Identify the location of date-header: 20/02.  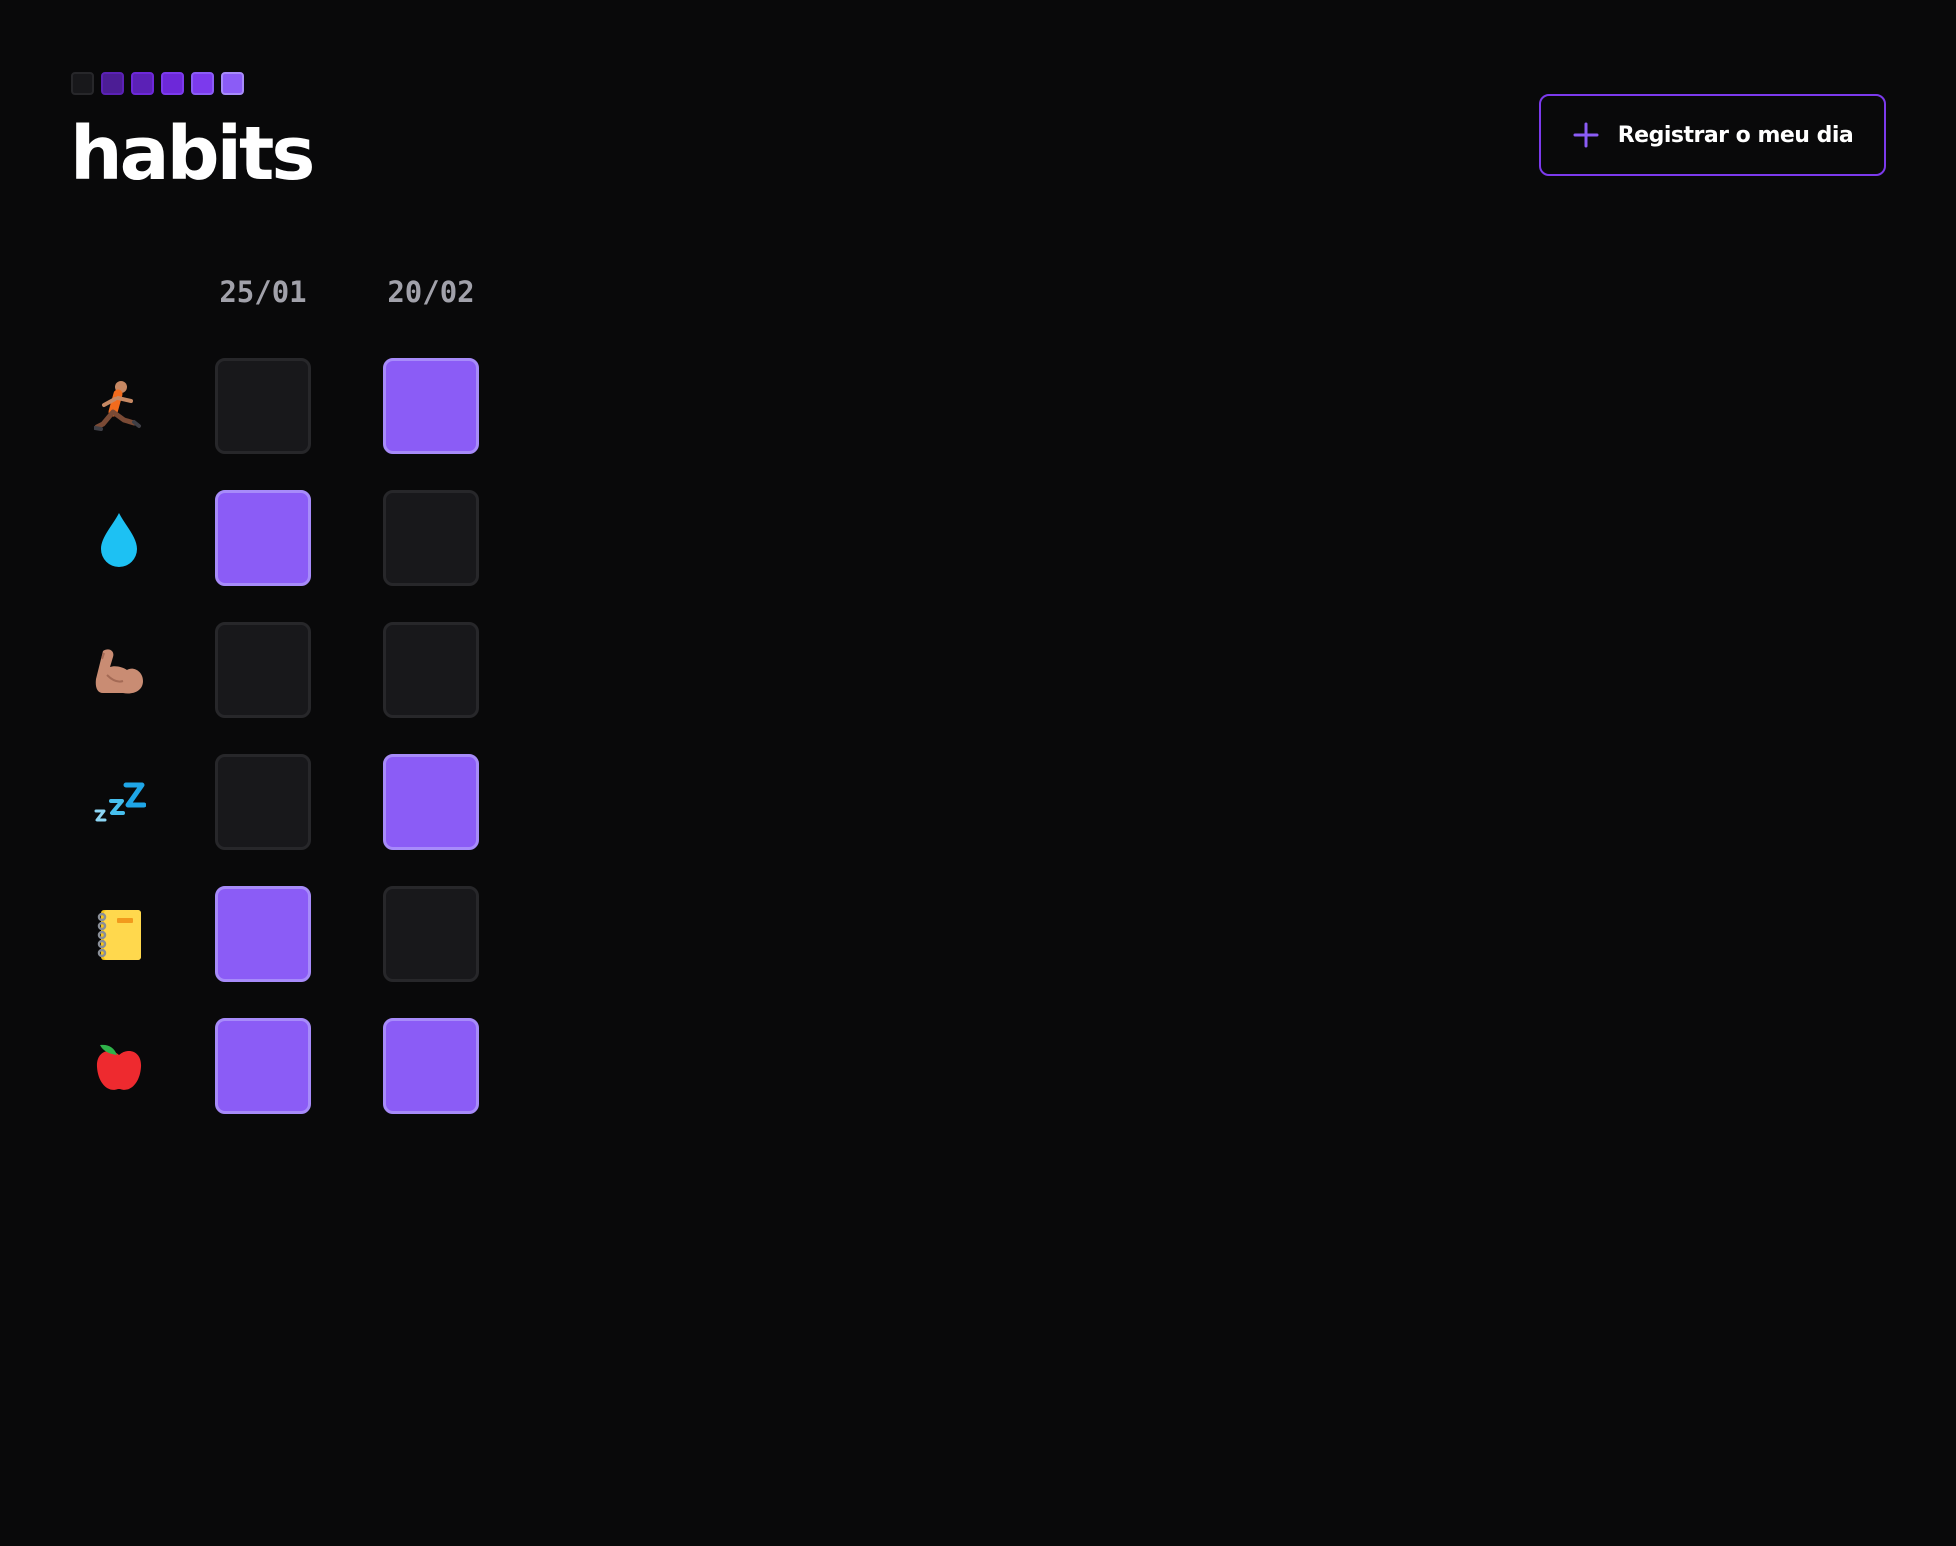
(431, 292).